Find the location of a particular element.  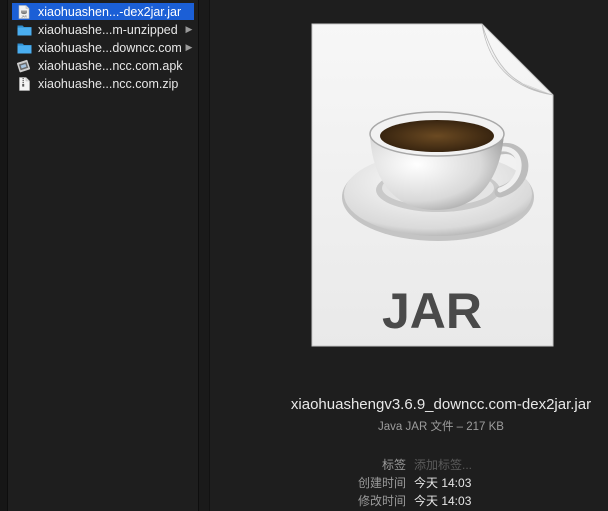

file-row-jar: JAR xiaohuashen...-dex2jar.jar is located at coordinates (103, 11).